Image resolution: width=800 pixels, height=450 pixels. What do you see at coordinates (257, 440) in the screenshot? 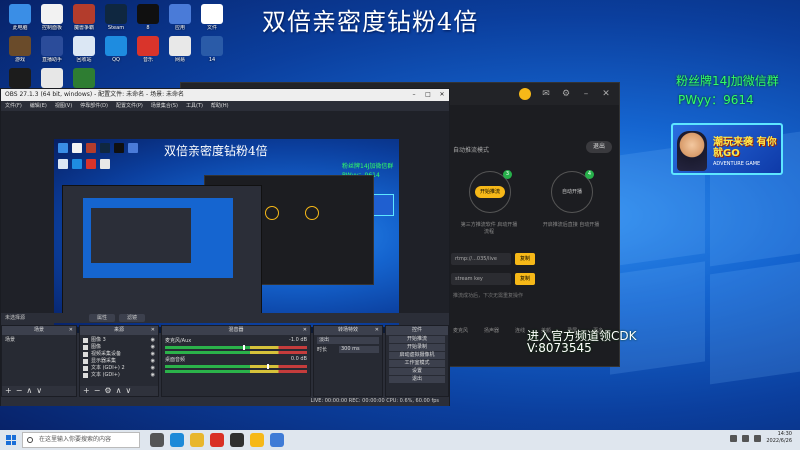
I see `app-icon` at bounding box center [257, 440].